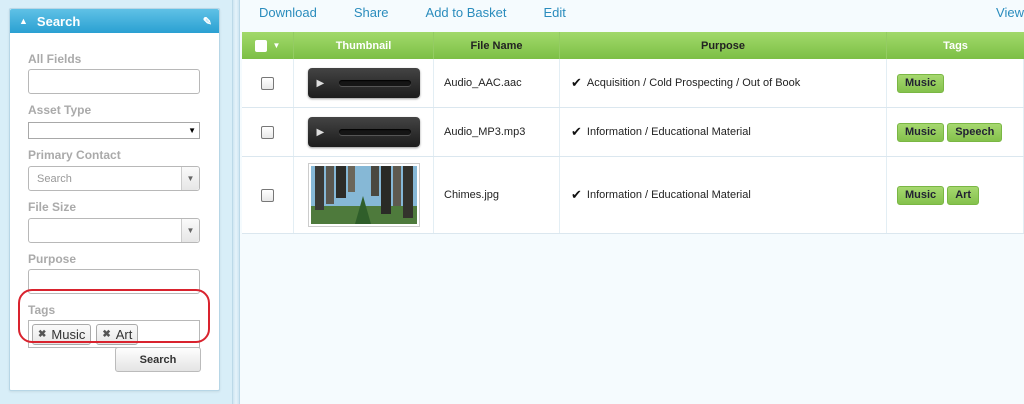 The height and width of the screenshot is (404, 1024). I want to click on file-name-cell: Audio_MP3.mp3, so click(497, 132).